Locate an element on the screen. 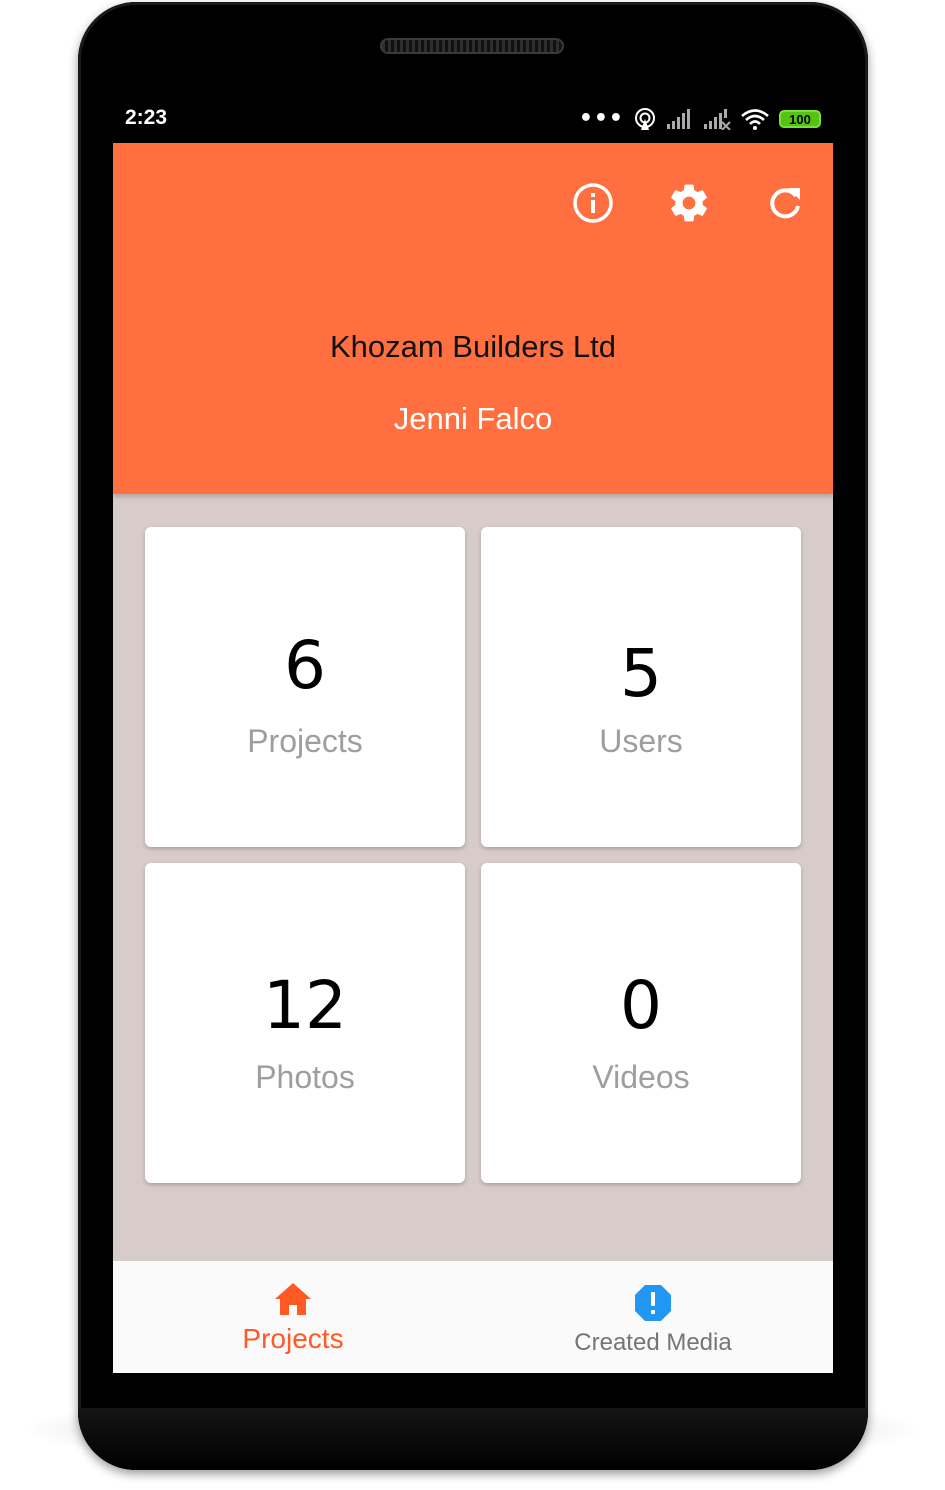 Image resolution: width=945 pixels, height=1490 pixels. stat-label: Photos is located at coordinates (305, 1077).